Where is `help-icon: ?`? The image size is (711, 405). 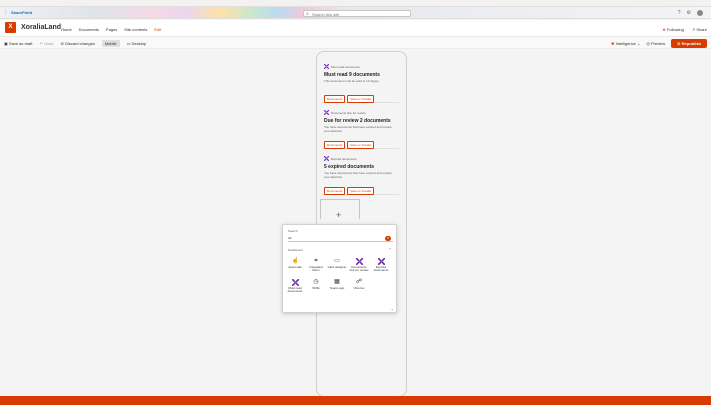
help-icon: ? is located at coordinates (679, 13).